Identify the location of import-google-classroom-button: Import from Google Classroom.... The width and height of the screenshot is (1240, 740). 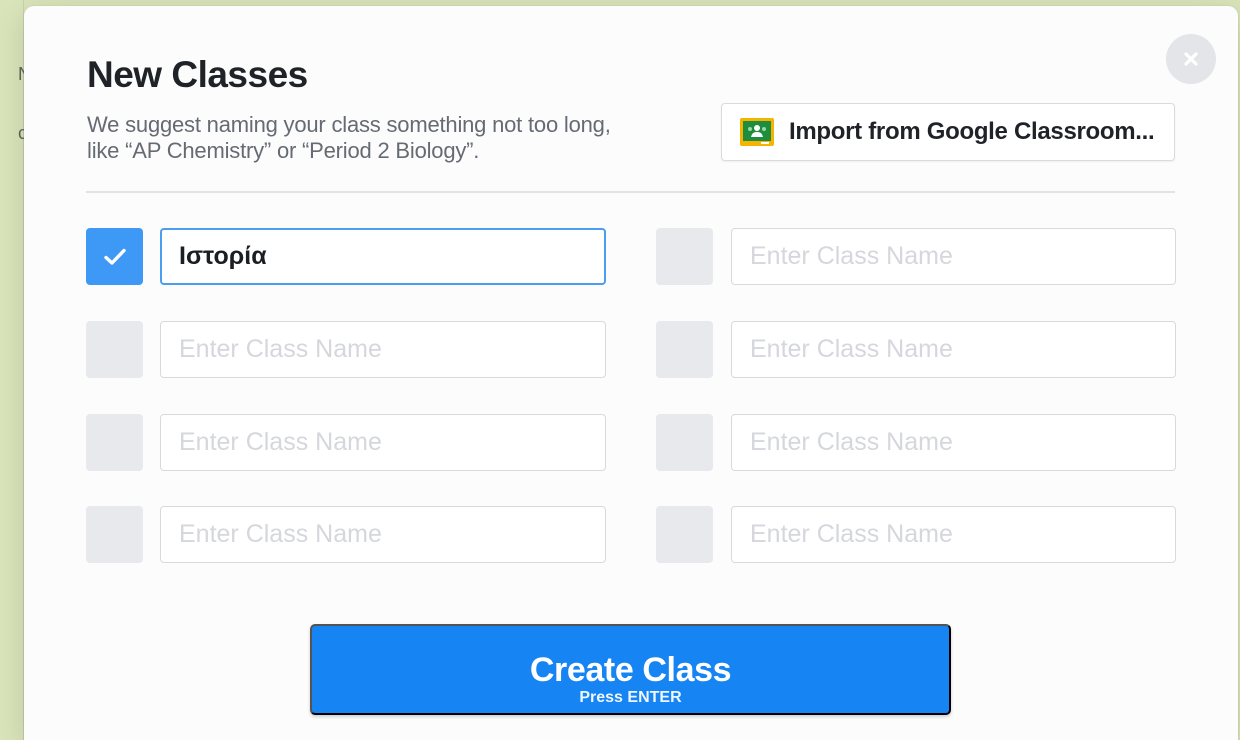
(948, 132).